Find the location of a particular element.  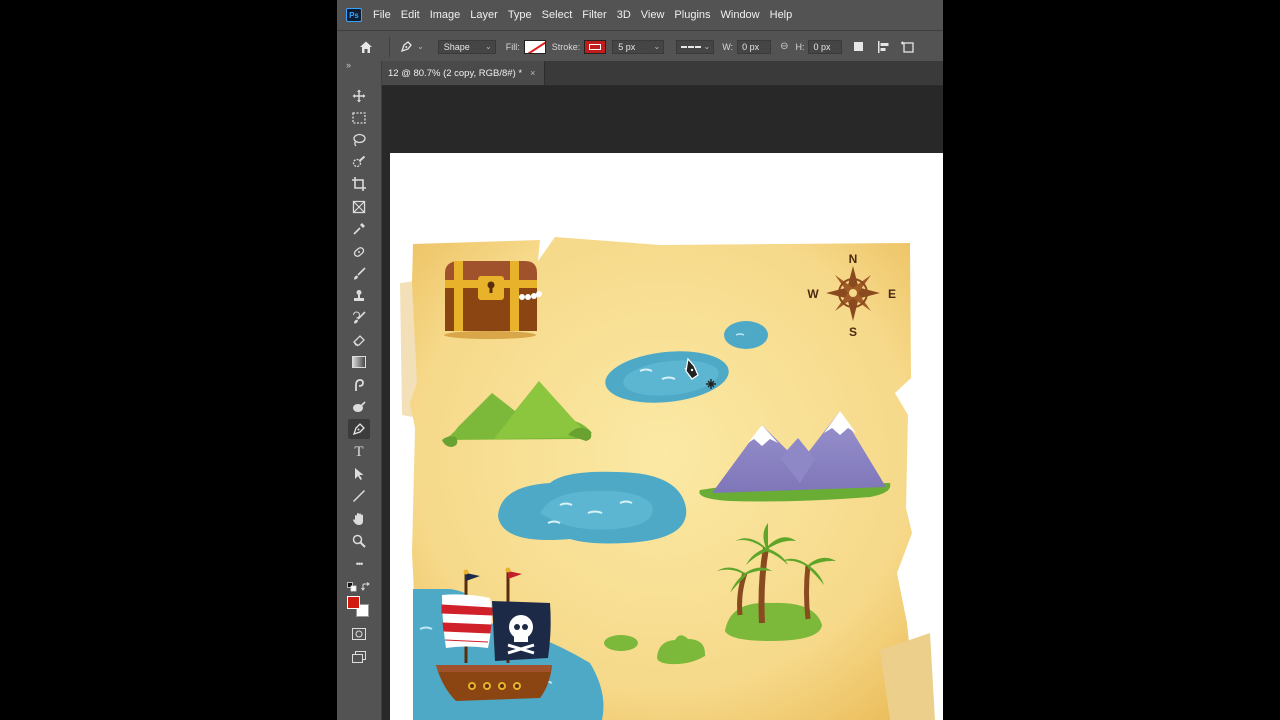

path-operations-icon is located at coordinates (859, 46).